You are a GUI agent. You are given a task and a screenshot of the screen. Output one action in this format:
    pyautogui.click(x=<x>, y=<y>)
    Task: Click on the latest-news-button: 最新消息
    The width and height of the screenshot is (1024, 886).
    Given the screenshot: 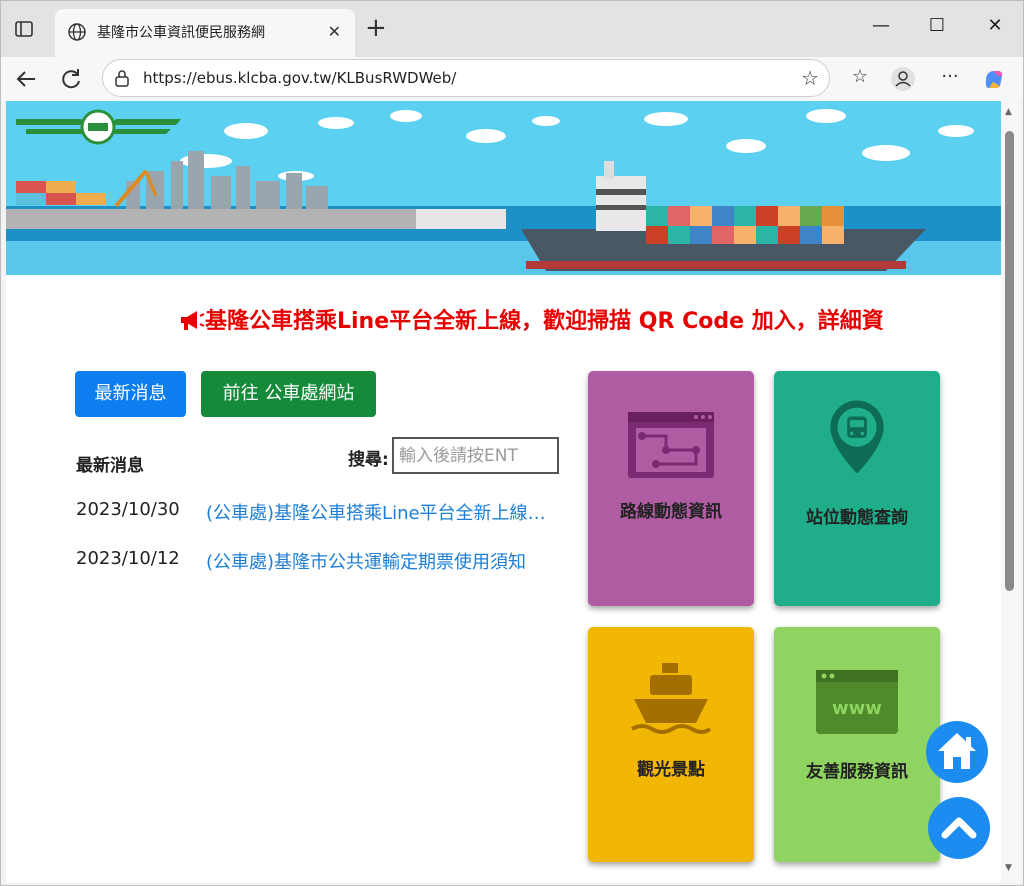 What is the action you would take?
    pyautogui.click(x=130, y=394)
    